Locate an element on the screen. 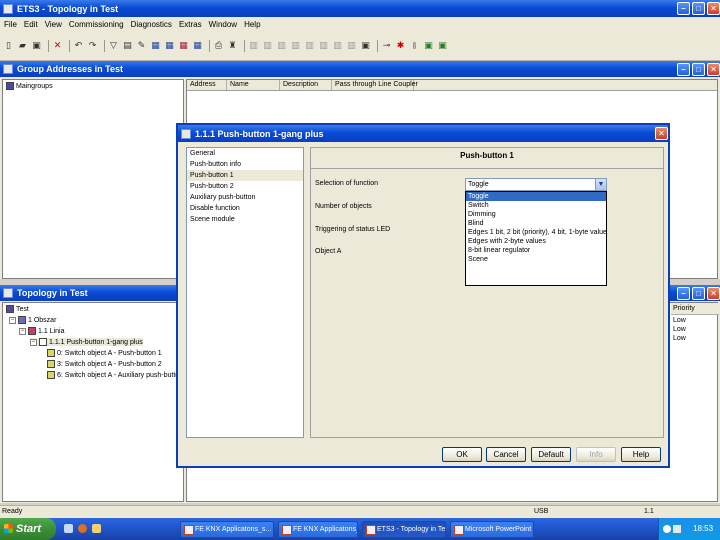  view-buildings-icon: ▦ is located at coordinates (183, 45).